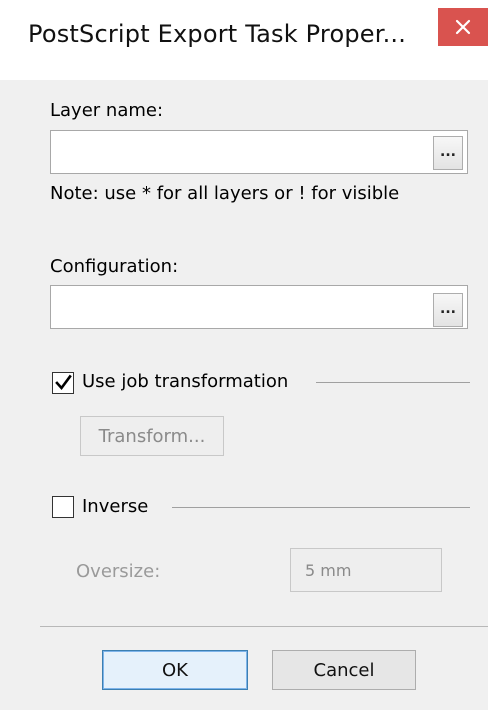 This screenshot has height=710, width=488. Describe the element at coordinates (259, 152) in the screenshot. I see `layer-name-input` at that location.